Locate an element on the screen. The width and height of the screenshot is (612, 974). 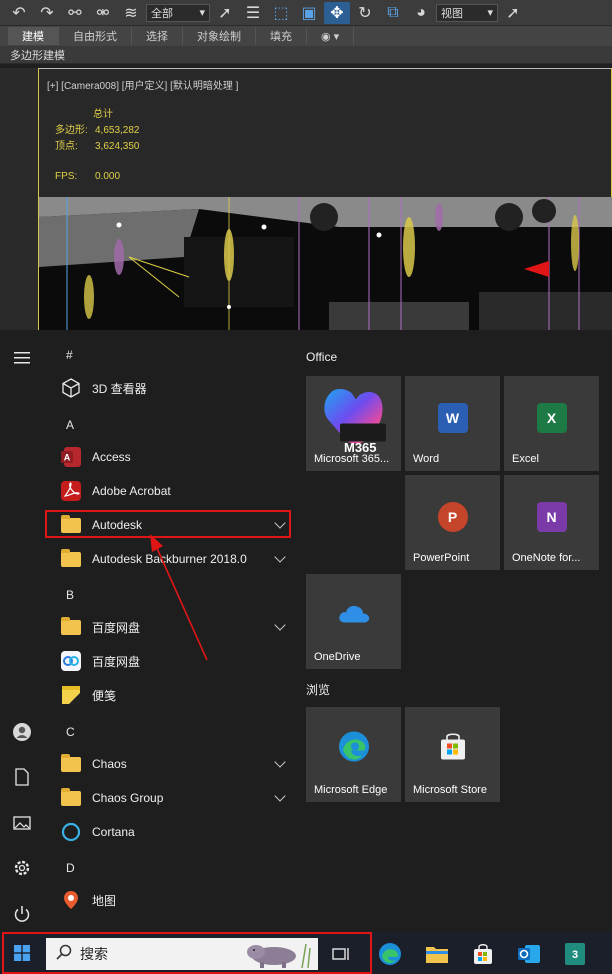
max-left-rail is located at coordinates (19, 200).